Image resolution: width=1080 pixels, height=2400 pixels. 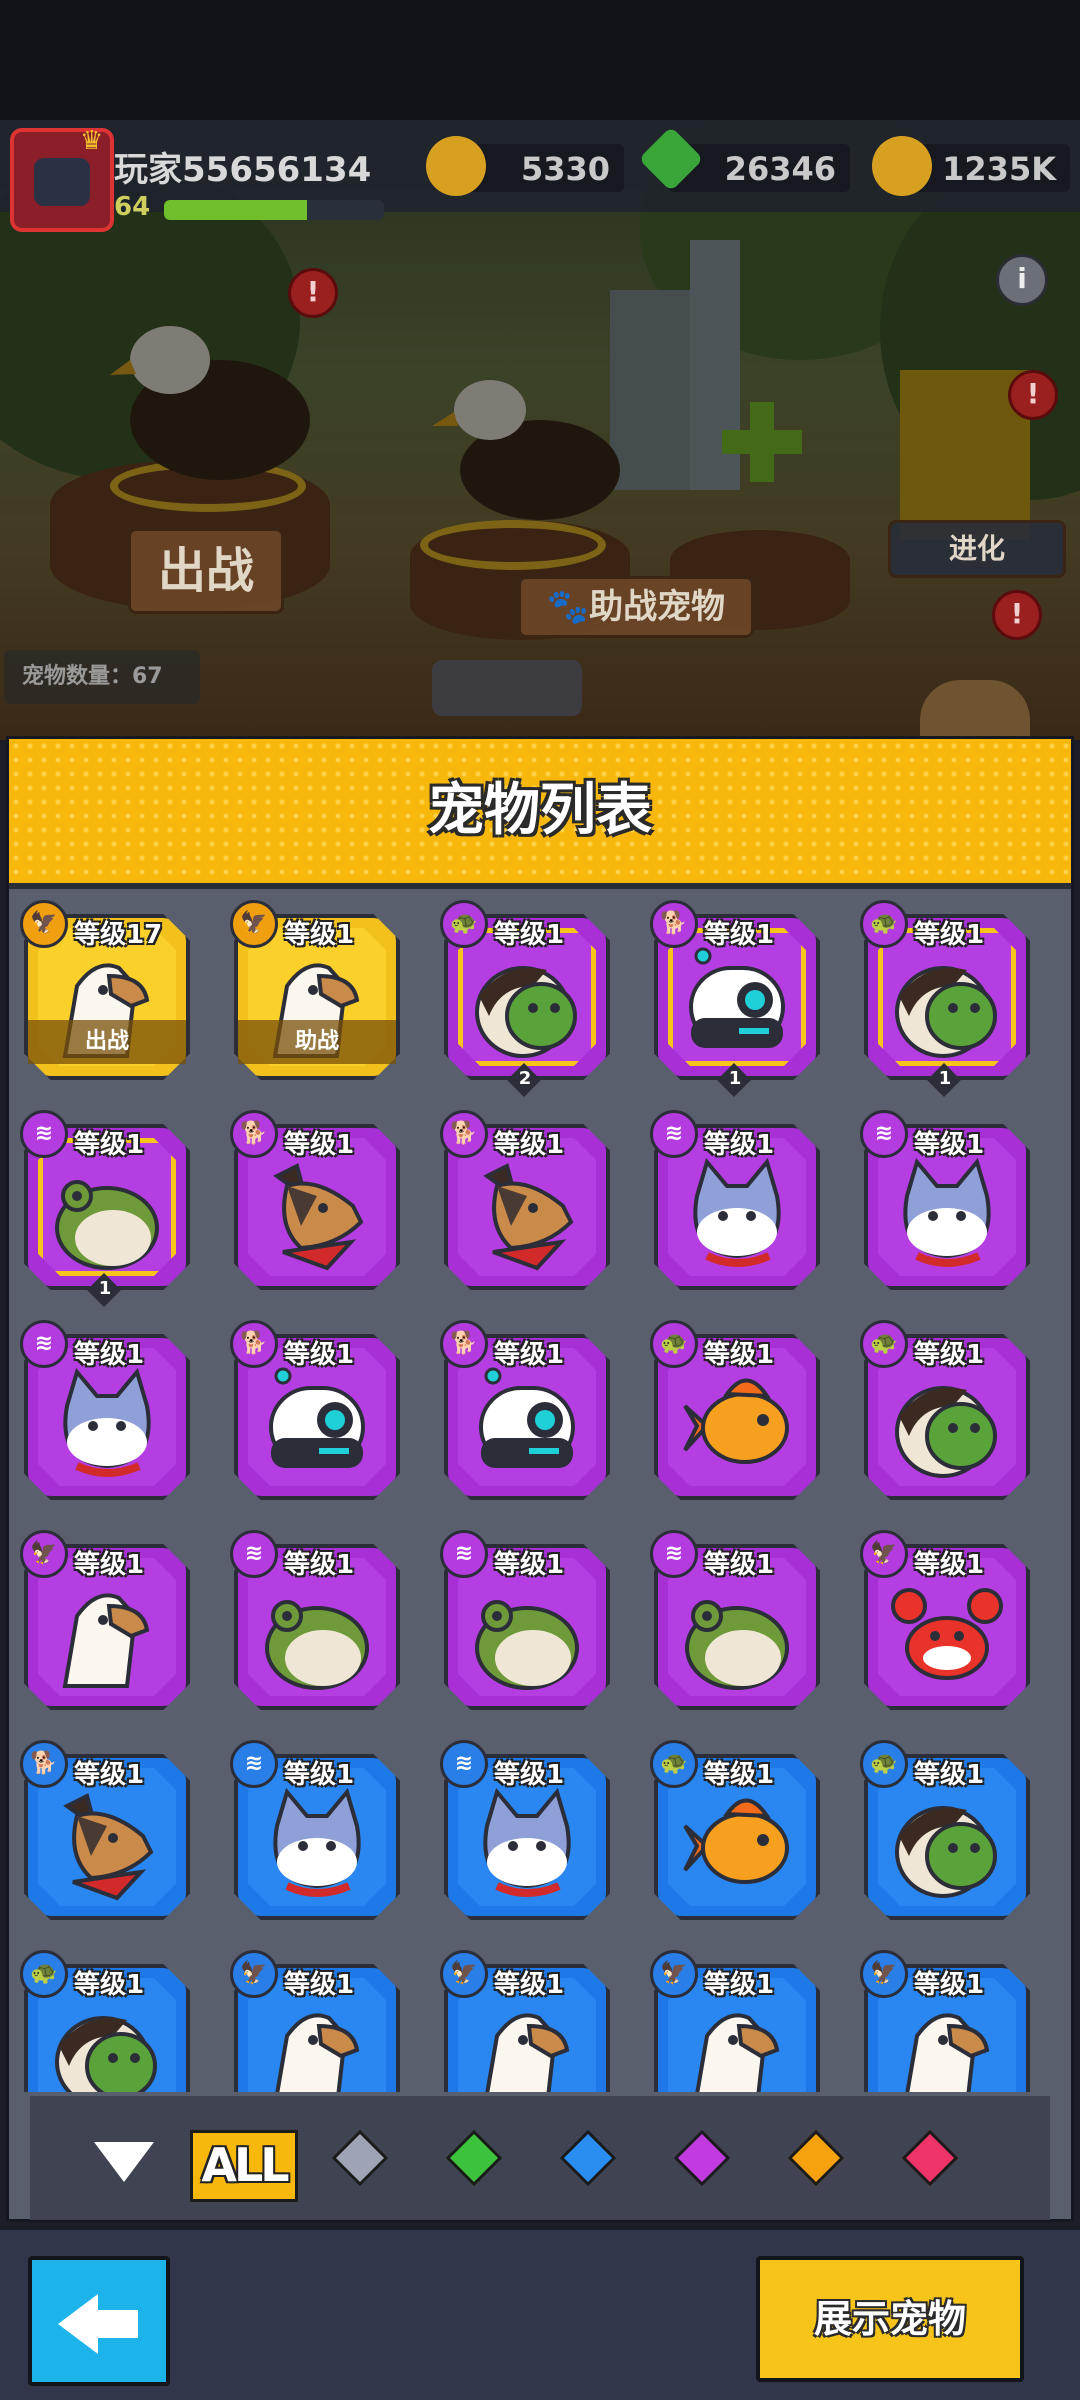 I want to click on filter-red-gem, so click(x=930, y=2158).